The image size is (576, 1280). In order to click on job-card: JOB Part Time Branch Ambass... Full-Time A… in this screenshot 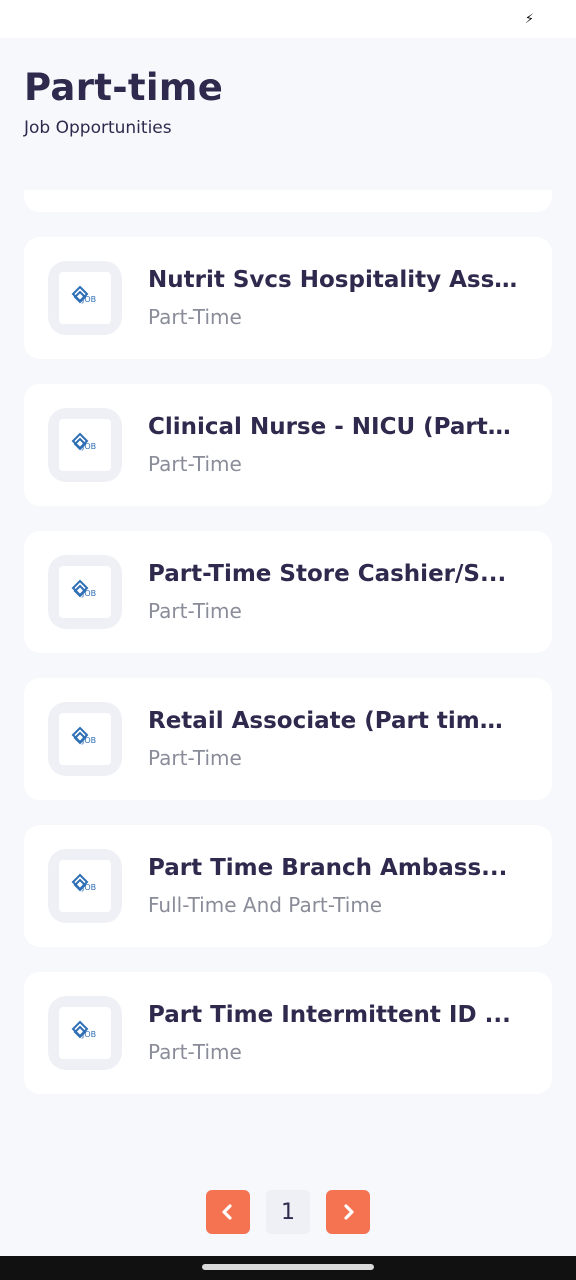, I will do `click(288, 886)`.